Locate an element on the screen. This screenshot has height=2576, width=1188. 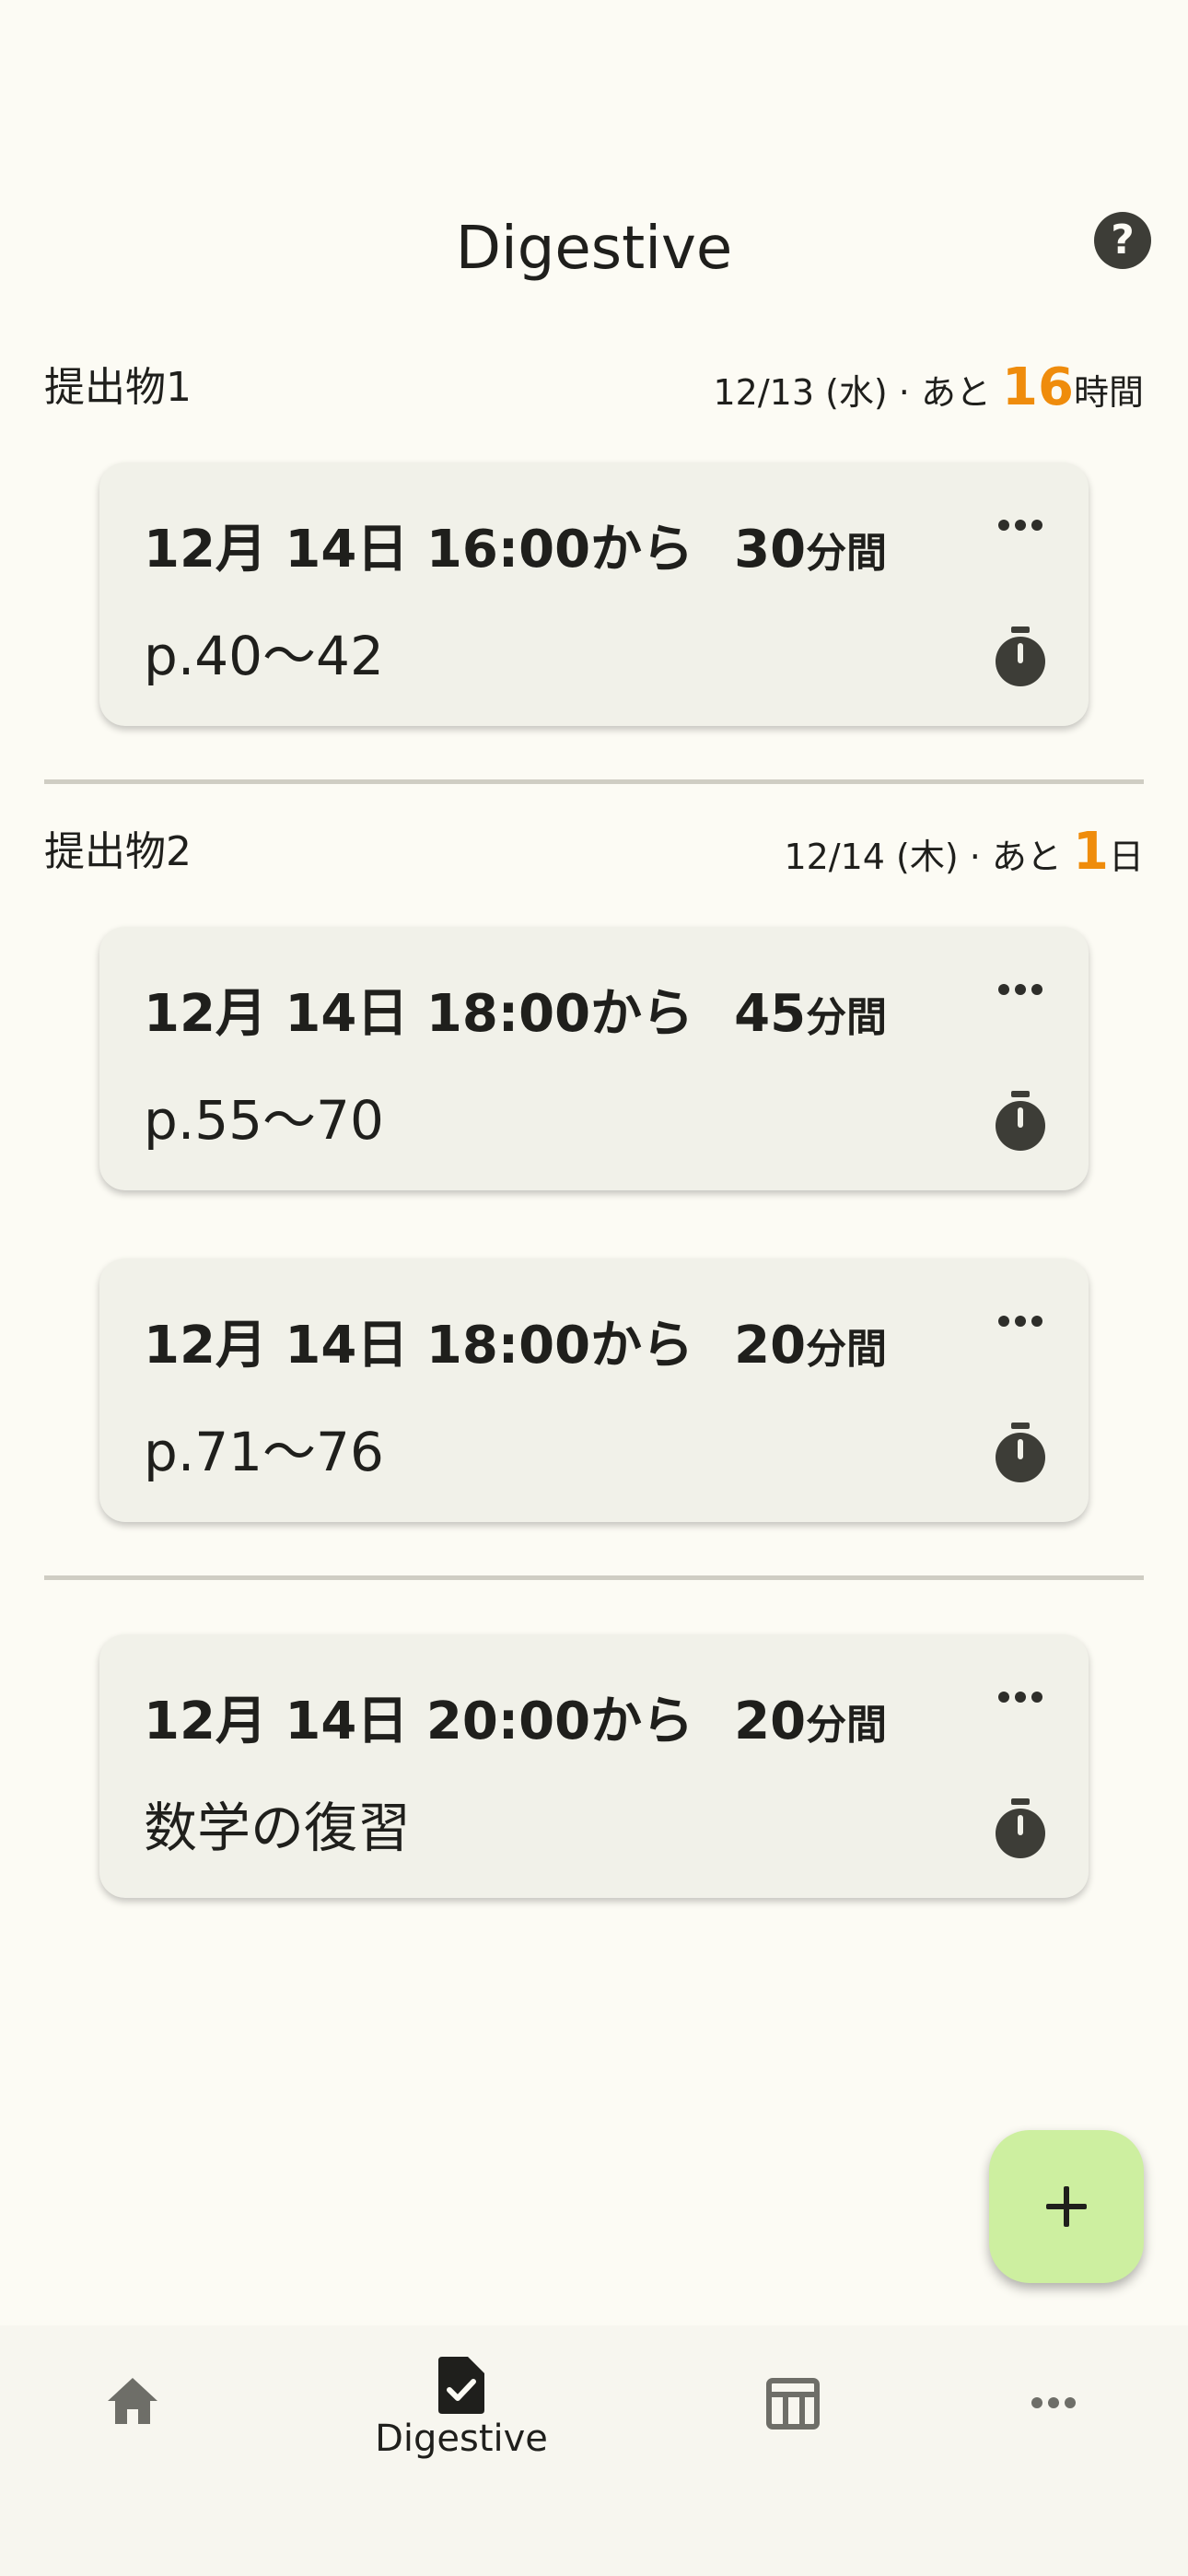
task-schedule: 12月 14日 16:00から 30分間 is located at coordinates (515, 552).